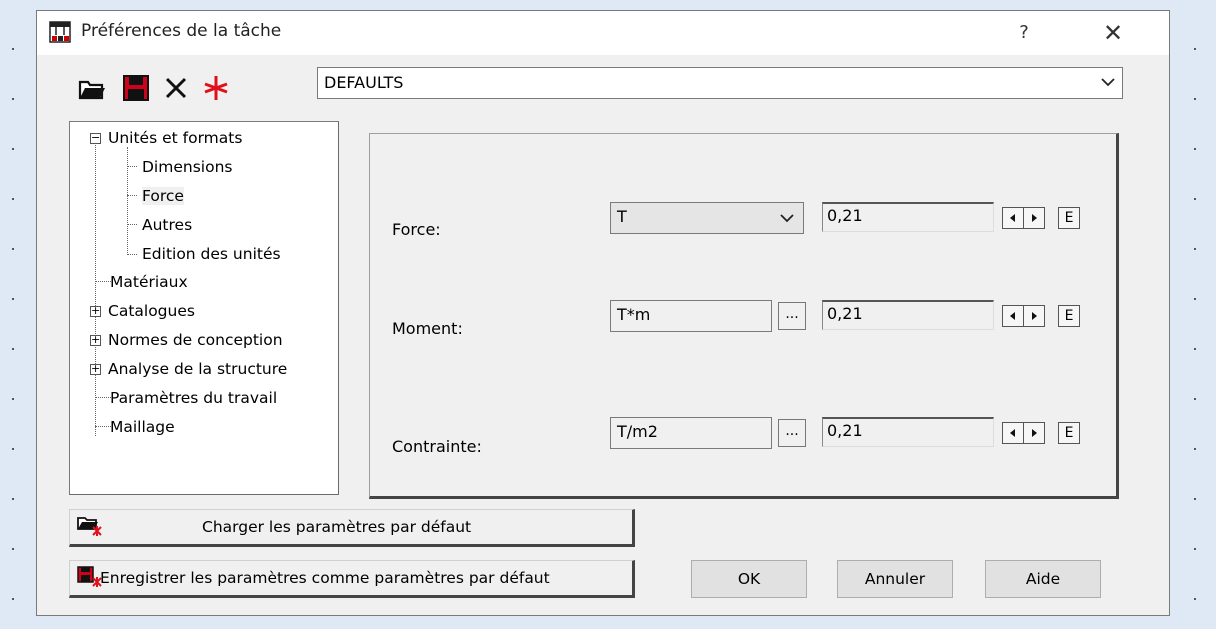 This screenshot has height=629, width=1216. Describe the element at coordinates (1069, 316) in the screenshot. I see `moment-exponent-button: E` at that location.